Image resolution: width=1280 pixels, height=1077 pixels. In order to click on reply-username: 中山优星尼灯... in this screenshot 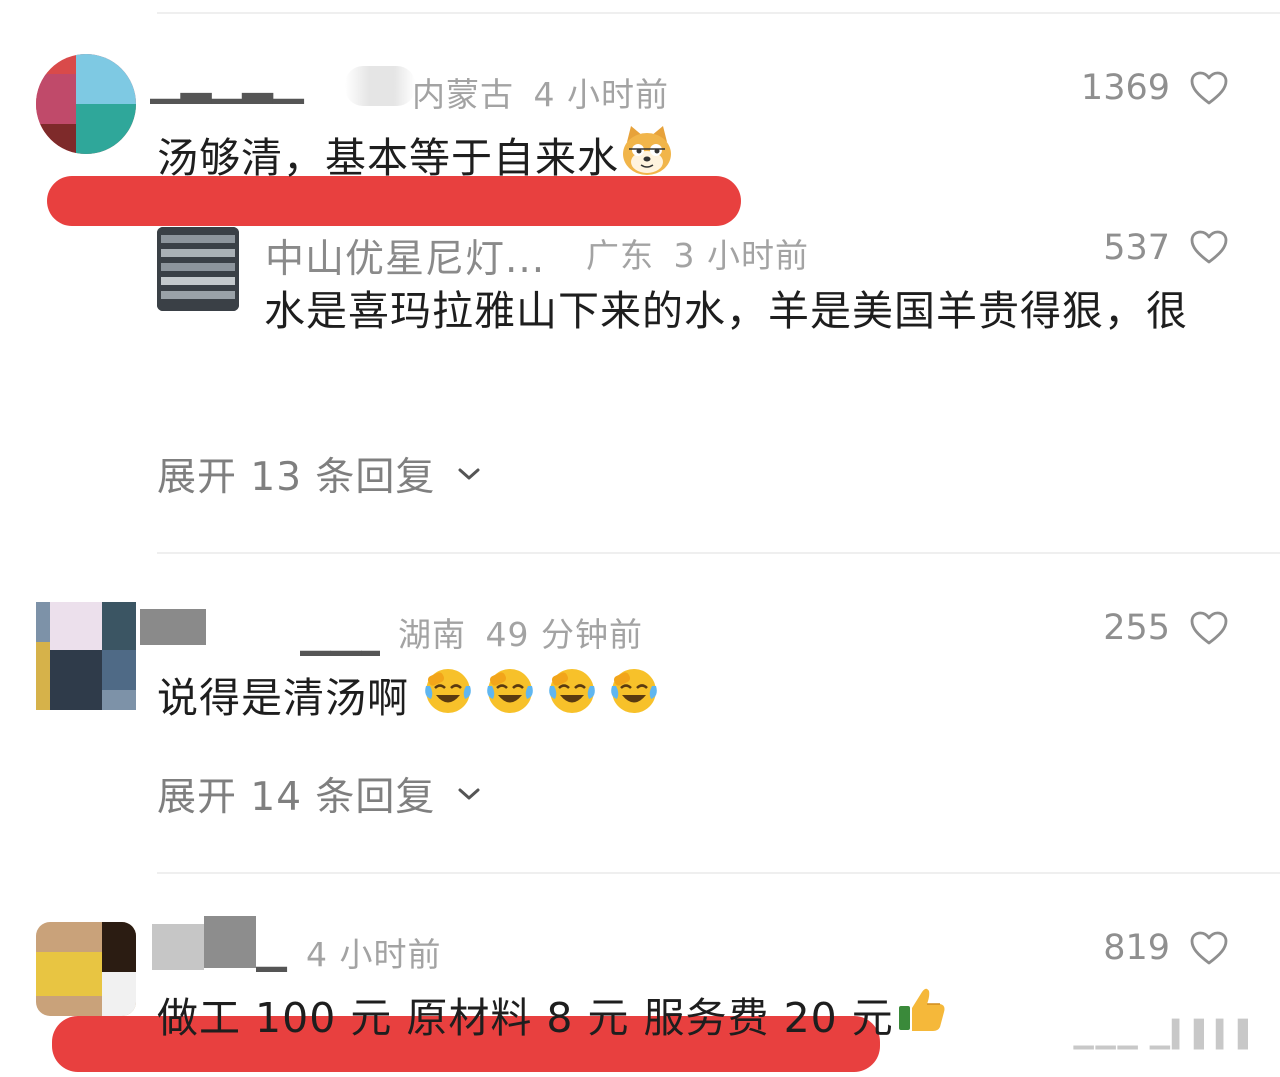, I will do `click(405, 256)`.